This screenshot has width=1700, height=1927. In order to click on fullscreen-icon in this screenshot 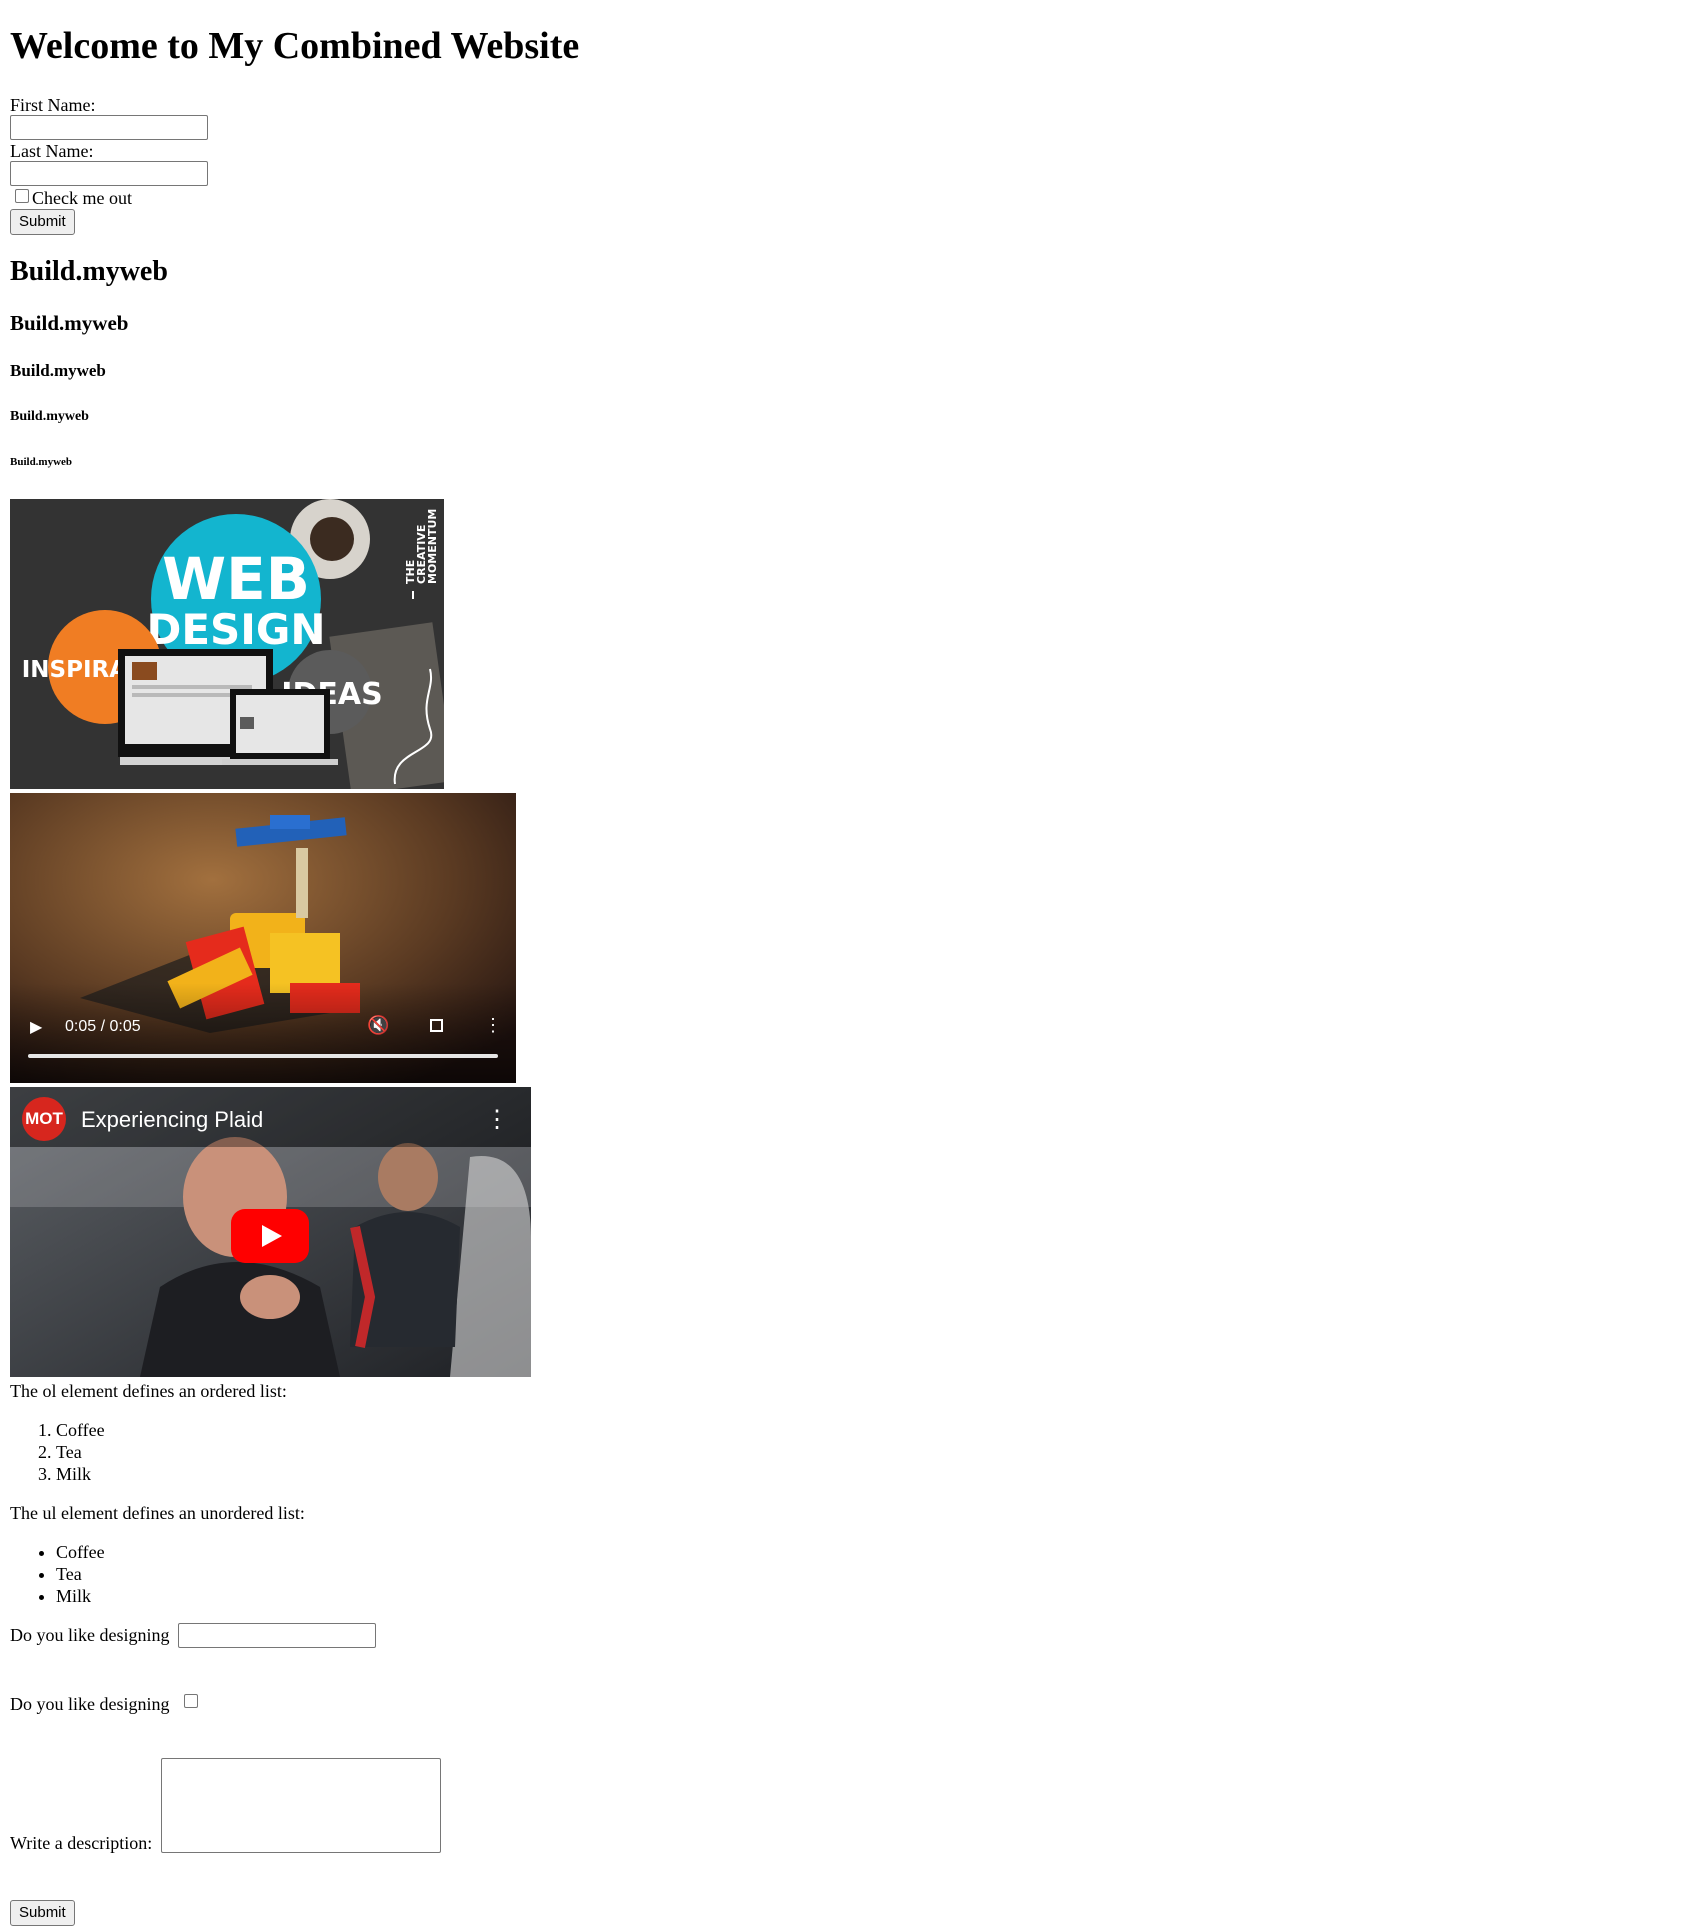, I will do `click(436, 1025)`.